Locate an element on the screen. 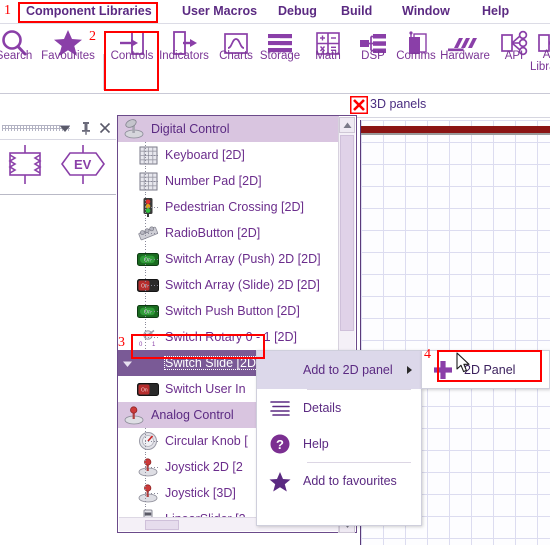 Image resolution: width=550 pixels, height=545 pixels. context-menu-item-help: ? Help is located at coordinates (339, 444).